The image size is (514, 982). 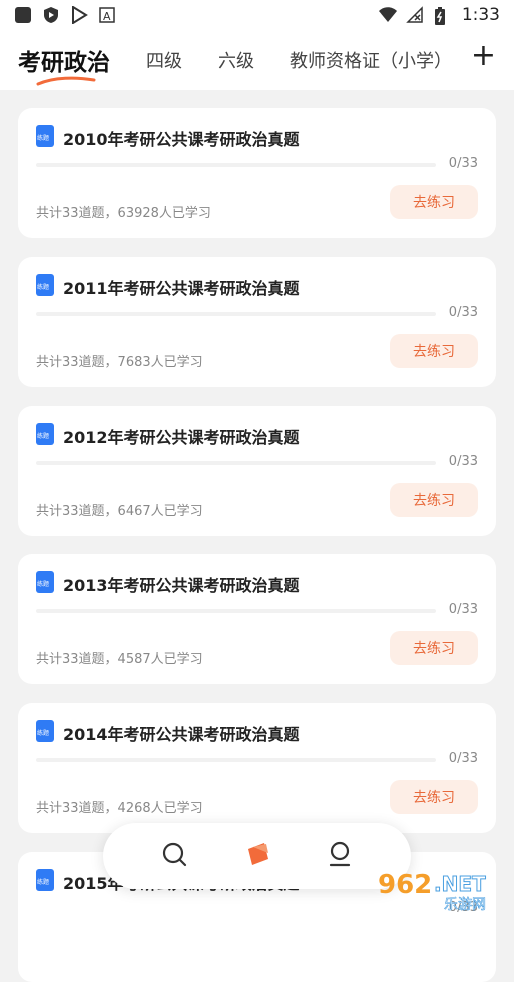 I want to click on svg-text: A, so click(x=107, y=16).